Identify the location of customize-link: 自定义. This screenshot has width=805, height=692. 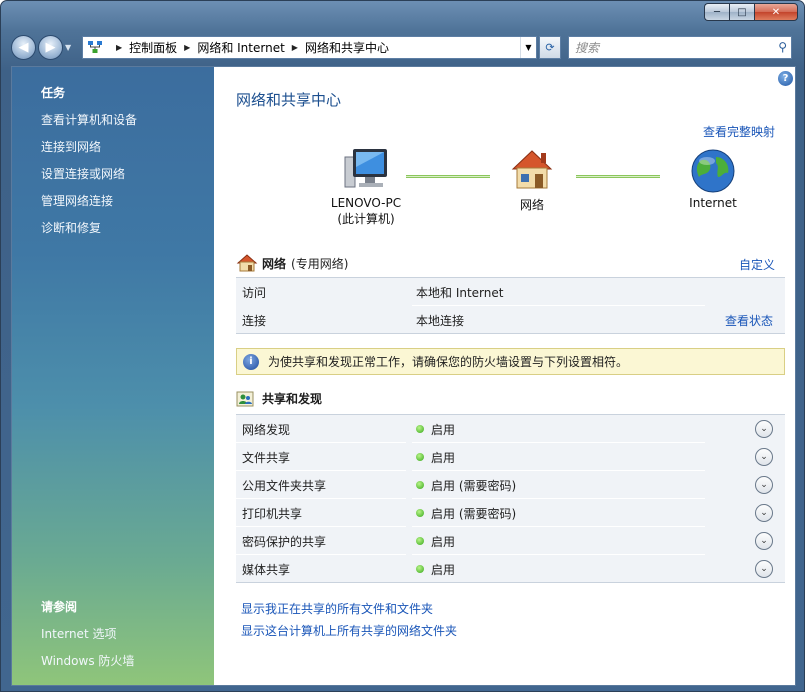
(757, 264).